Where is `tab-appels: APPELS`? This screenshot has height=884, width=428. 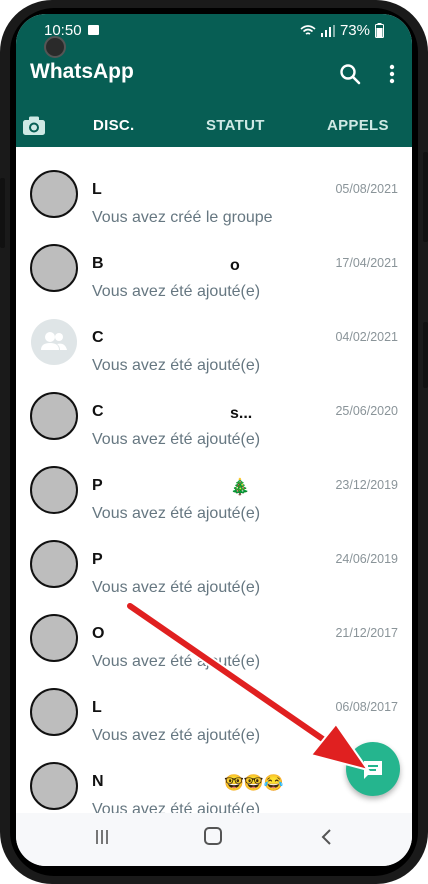
tab-appels: APPELS is located at coordinates (358, 125).